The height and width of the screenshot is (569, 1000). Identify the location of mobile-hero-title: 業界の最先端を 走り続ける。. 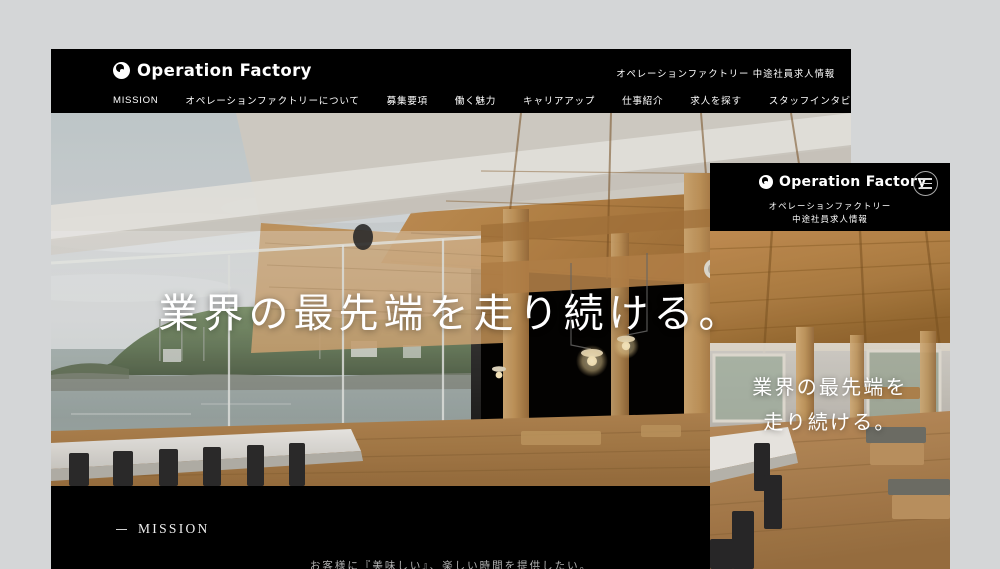
(830, 406).